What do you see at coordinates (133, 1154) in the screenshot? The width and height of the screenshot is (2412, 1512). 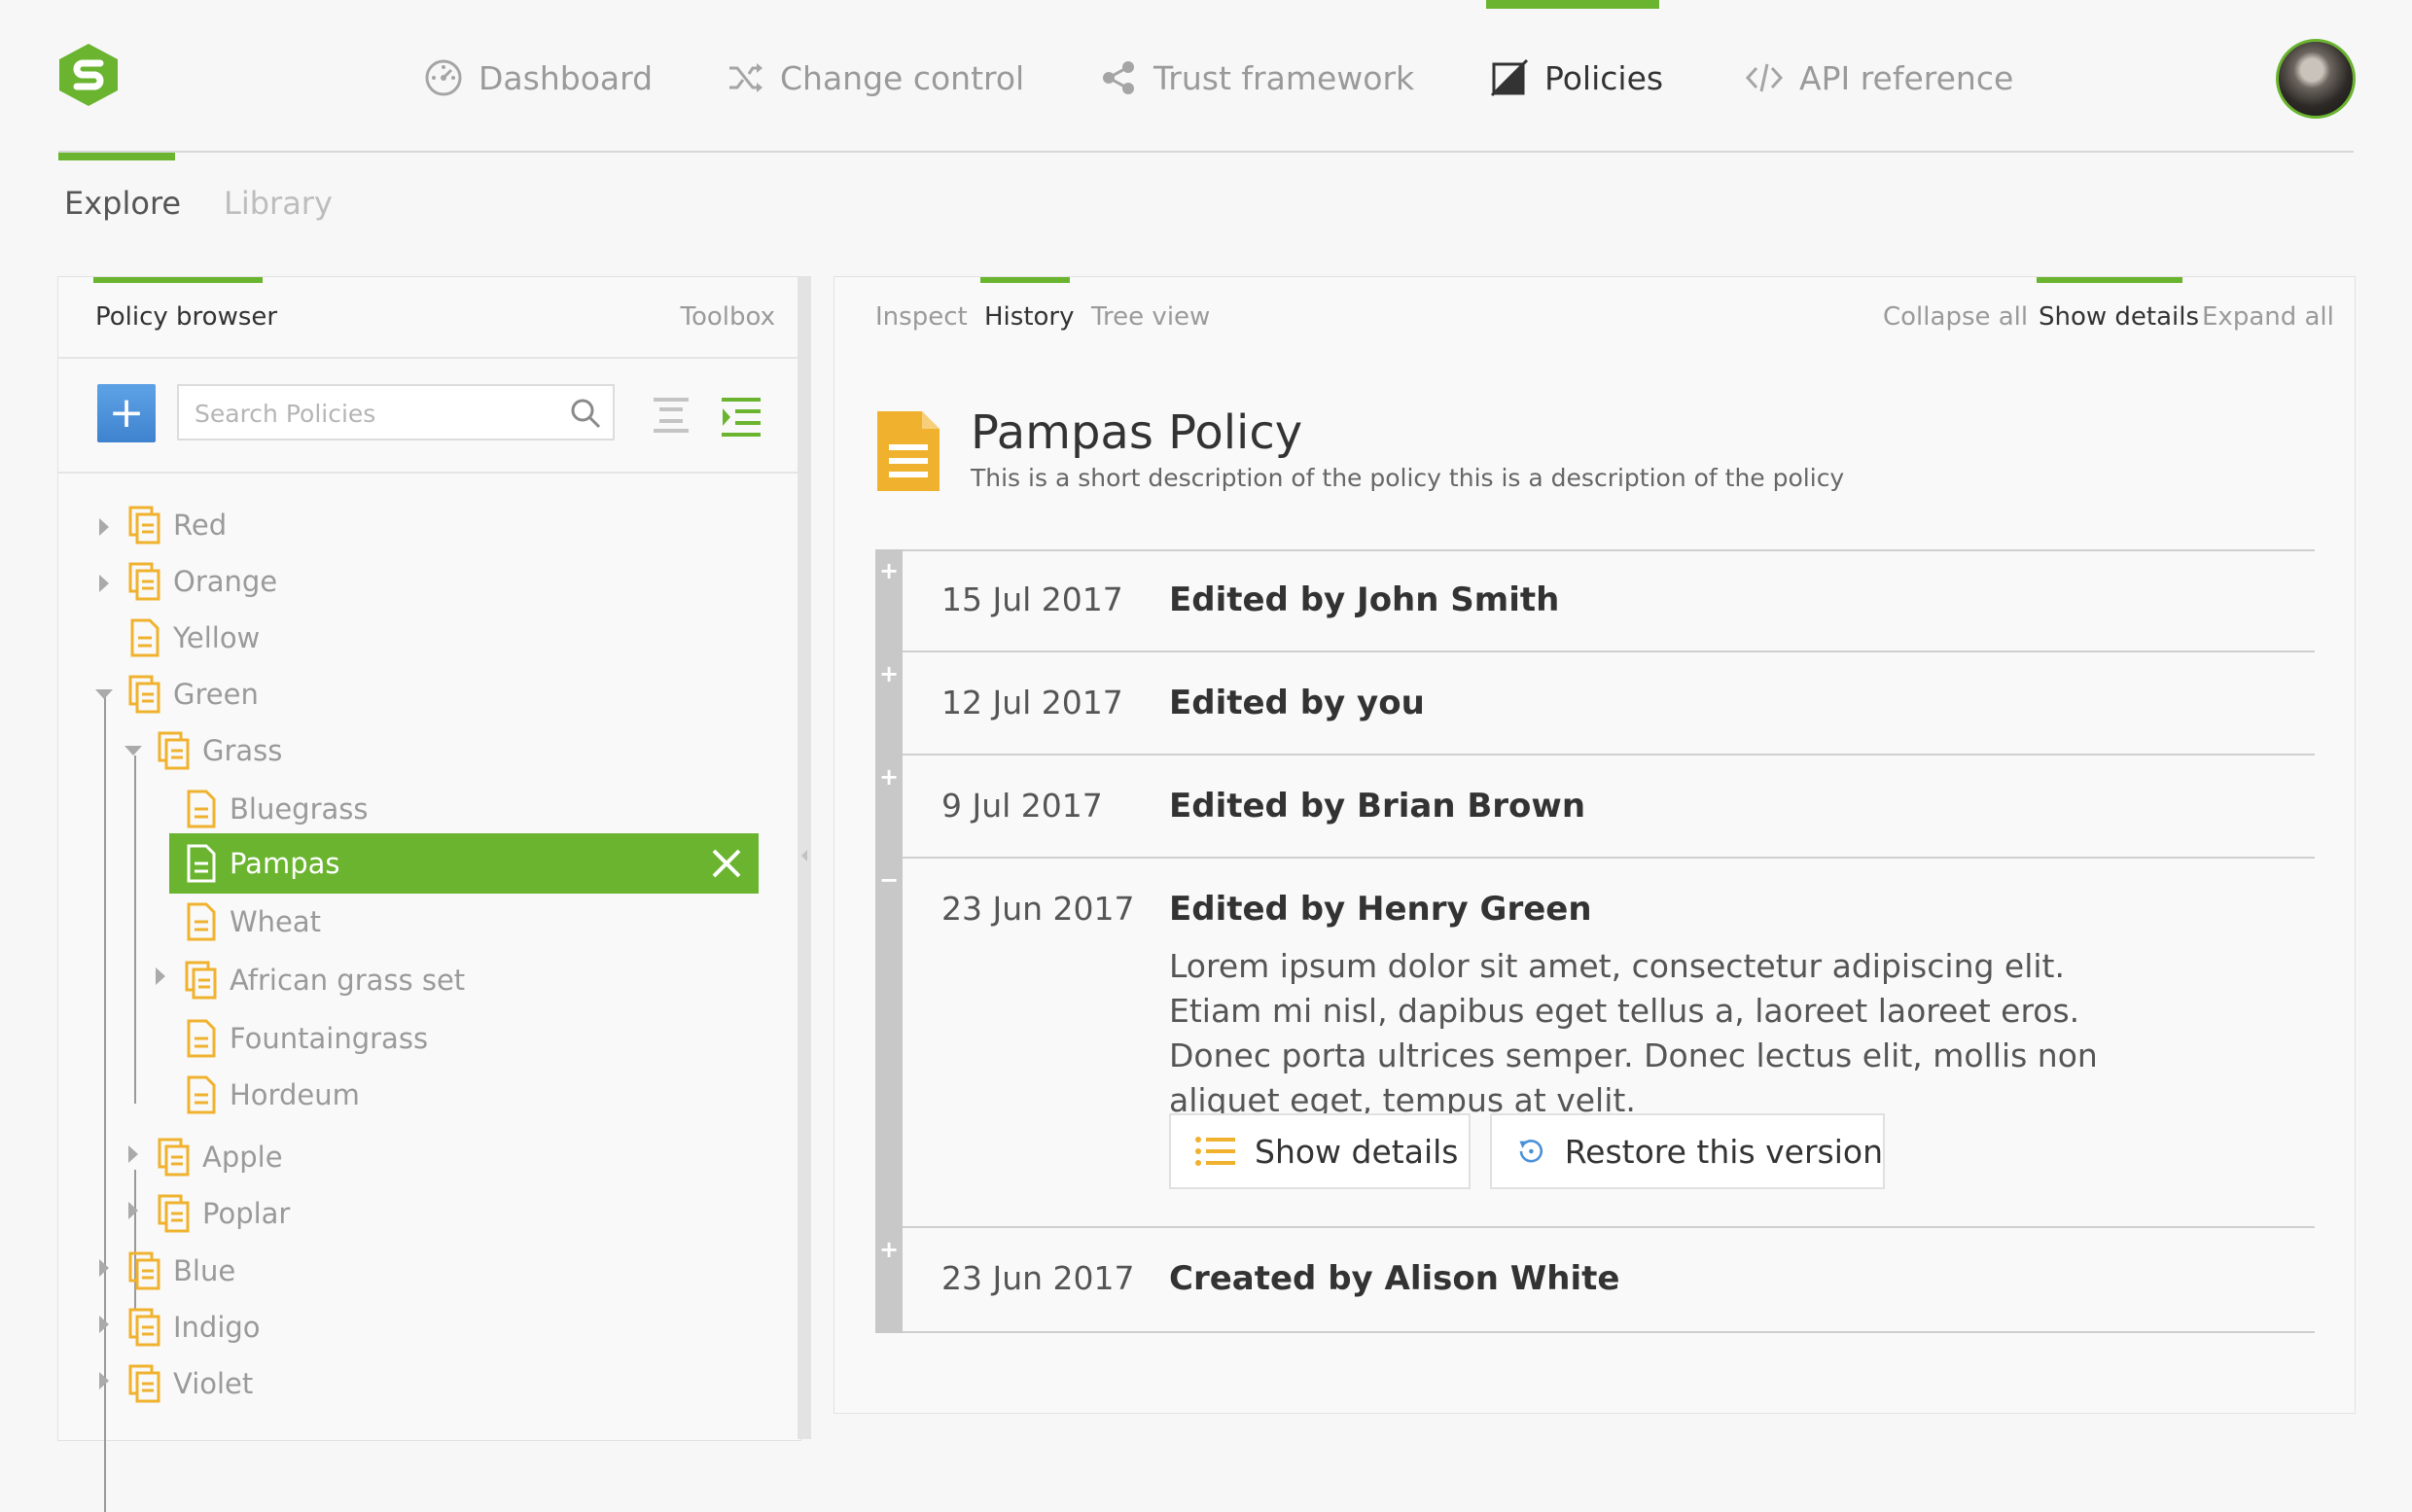 I see `expand-caret-apple` at bounding box center [133, 1154].